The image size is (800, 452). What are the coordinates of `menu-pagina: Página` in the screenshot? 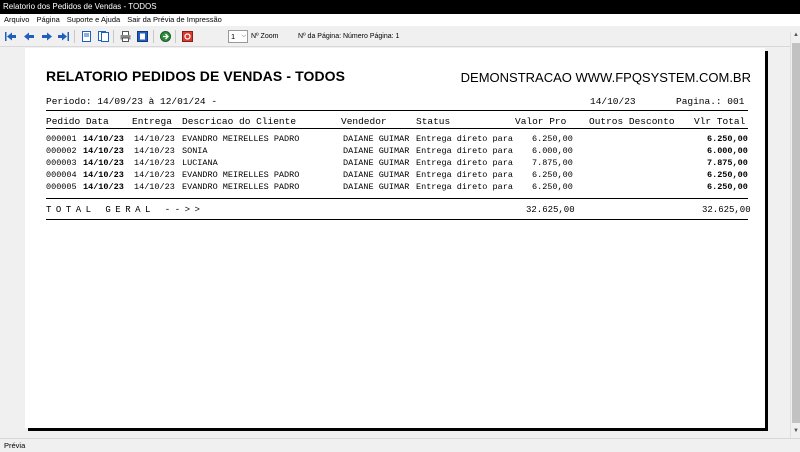 It's located at (47, 20).